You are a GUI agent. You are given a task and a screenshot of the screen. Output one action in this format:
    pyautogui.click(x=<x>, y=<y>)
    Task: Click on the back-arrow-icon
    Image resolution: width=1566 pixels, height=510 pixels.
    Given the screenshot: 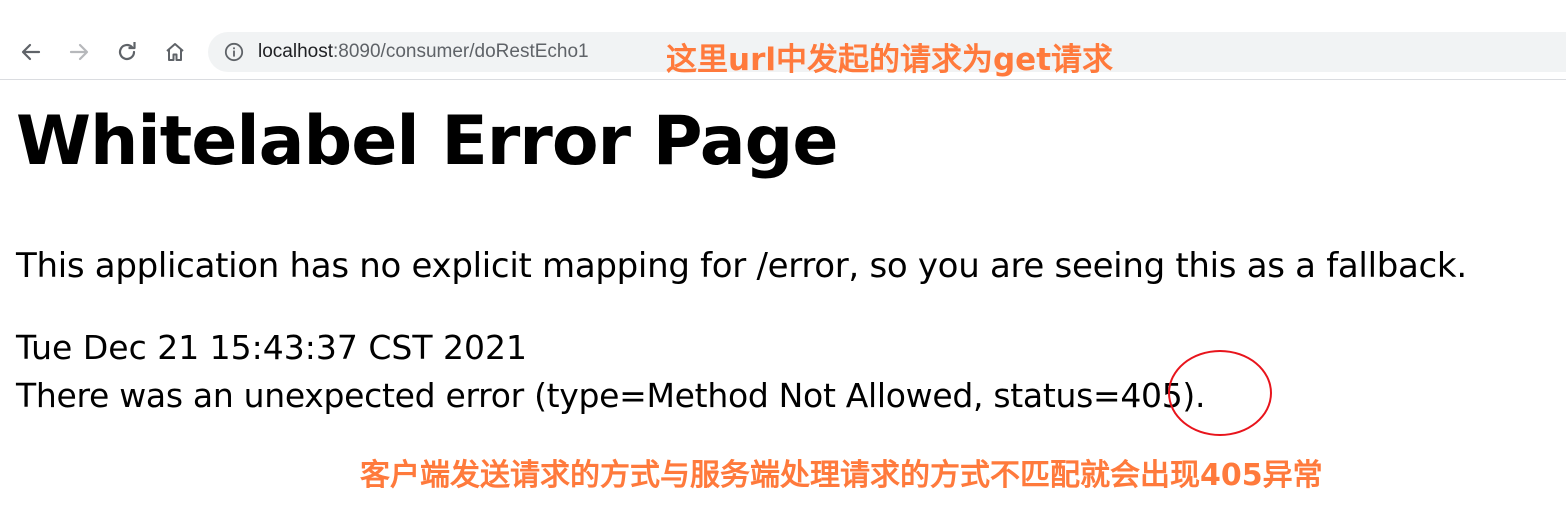 What is the action you would take?
    pyautogui.click(x=31, y=52)
    